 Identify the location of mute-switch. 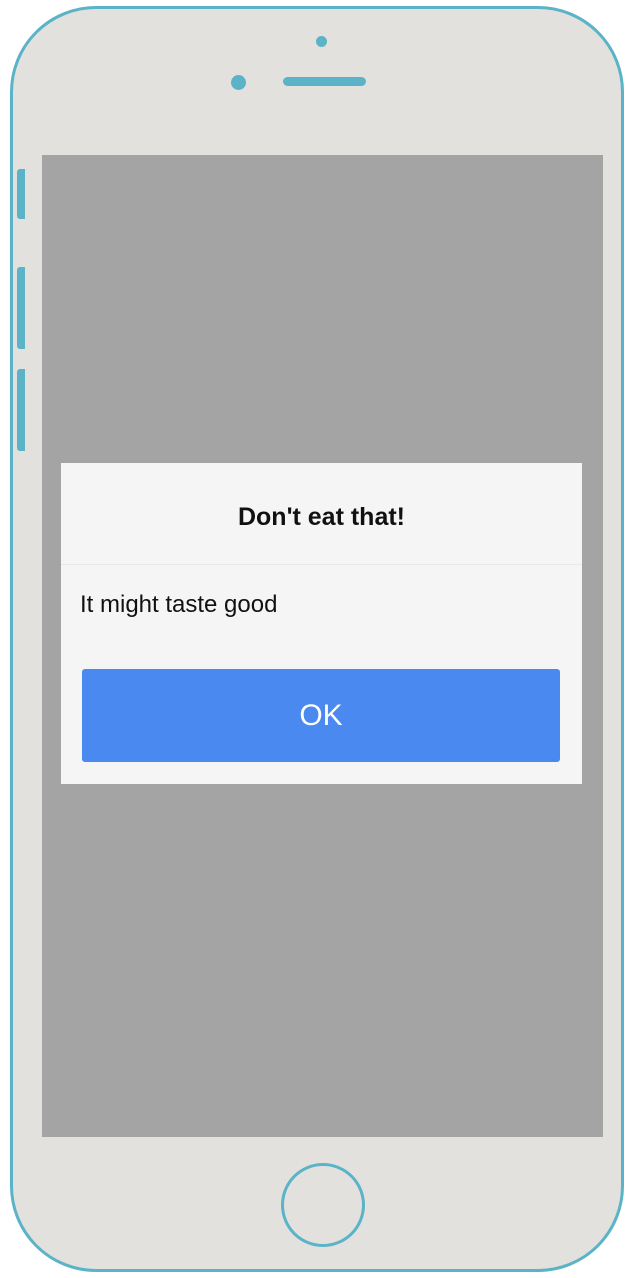
(21, 194).